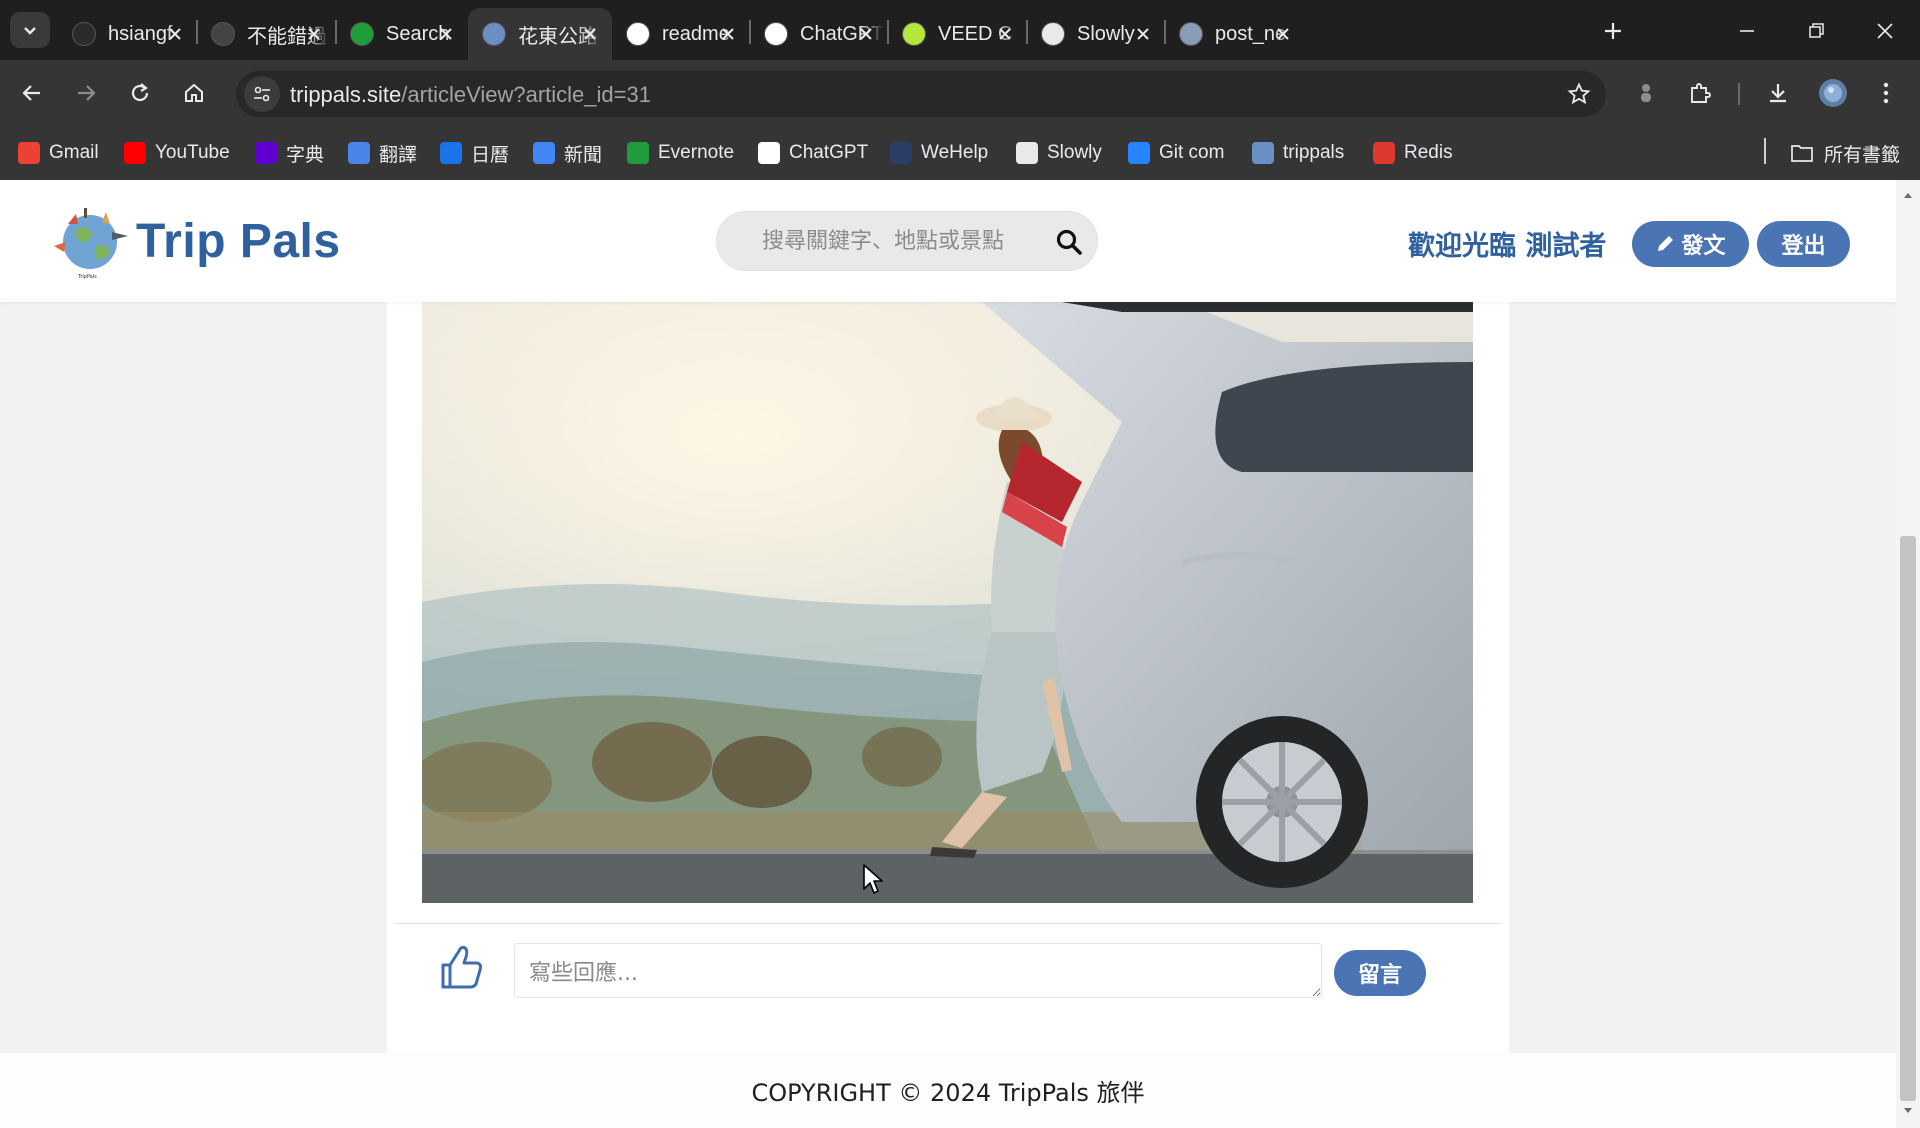 The width and height of the screenshot is (1920, 1128). I want to click on bookmark-label: Evernote, so click(696, 152).